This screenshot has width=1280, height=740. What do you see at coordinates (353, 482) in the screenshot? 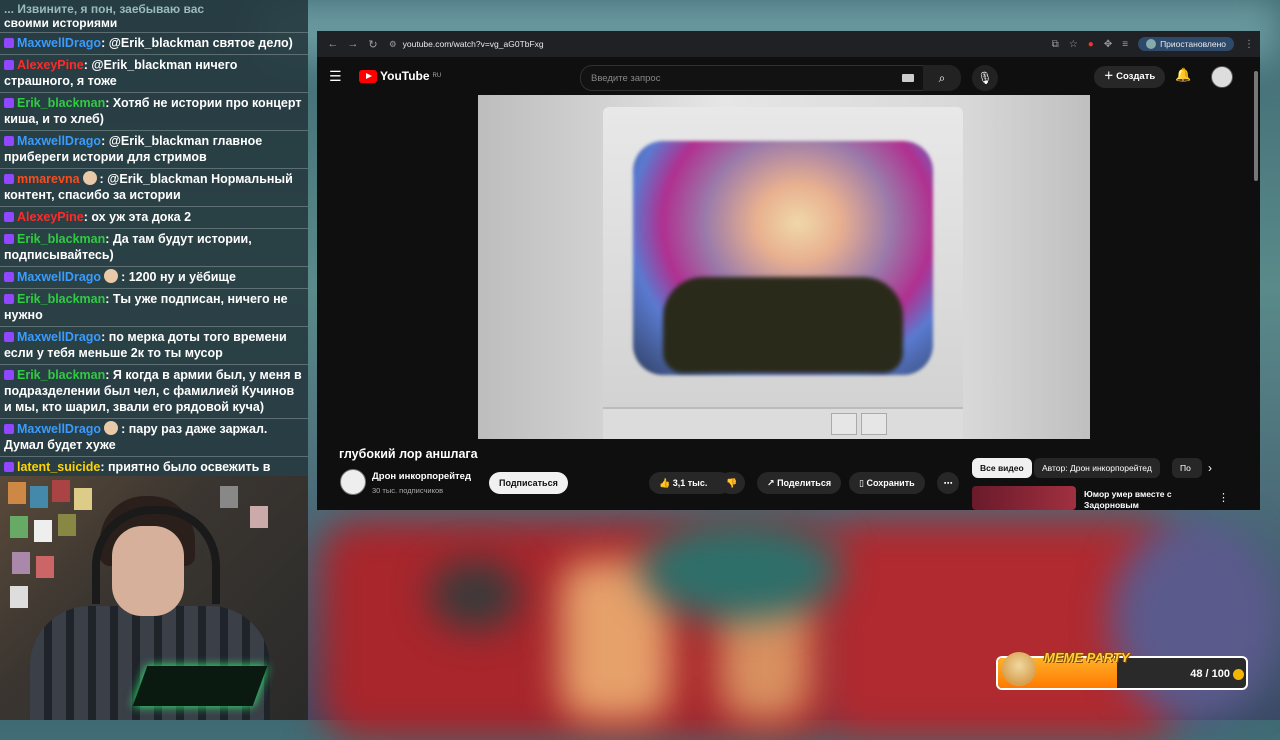
I see `channel-avatar` at bounding box center [353, 482].